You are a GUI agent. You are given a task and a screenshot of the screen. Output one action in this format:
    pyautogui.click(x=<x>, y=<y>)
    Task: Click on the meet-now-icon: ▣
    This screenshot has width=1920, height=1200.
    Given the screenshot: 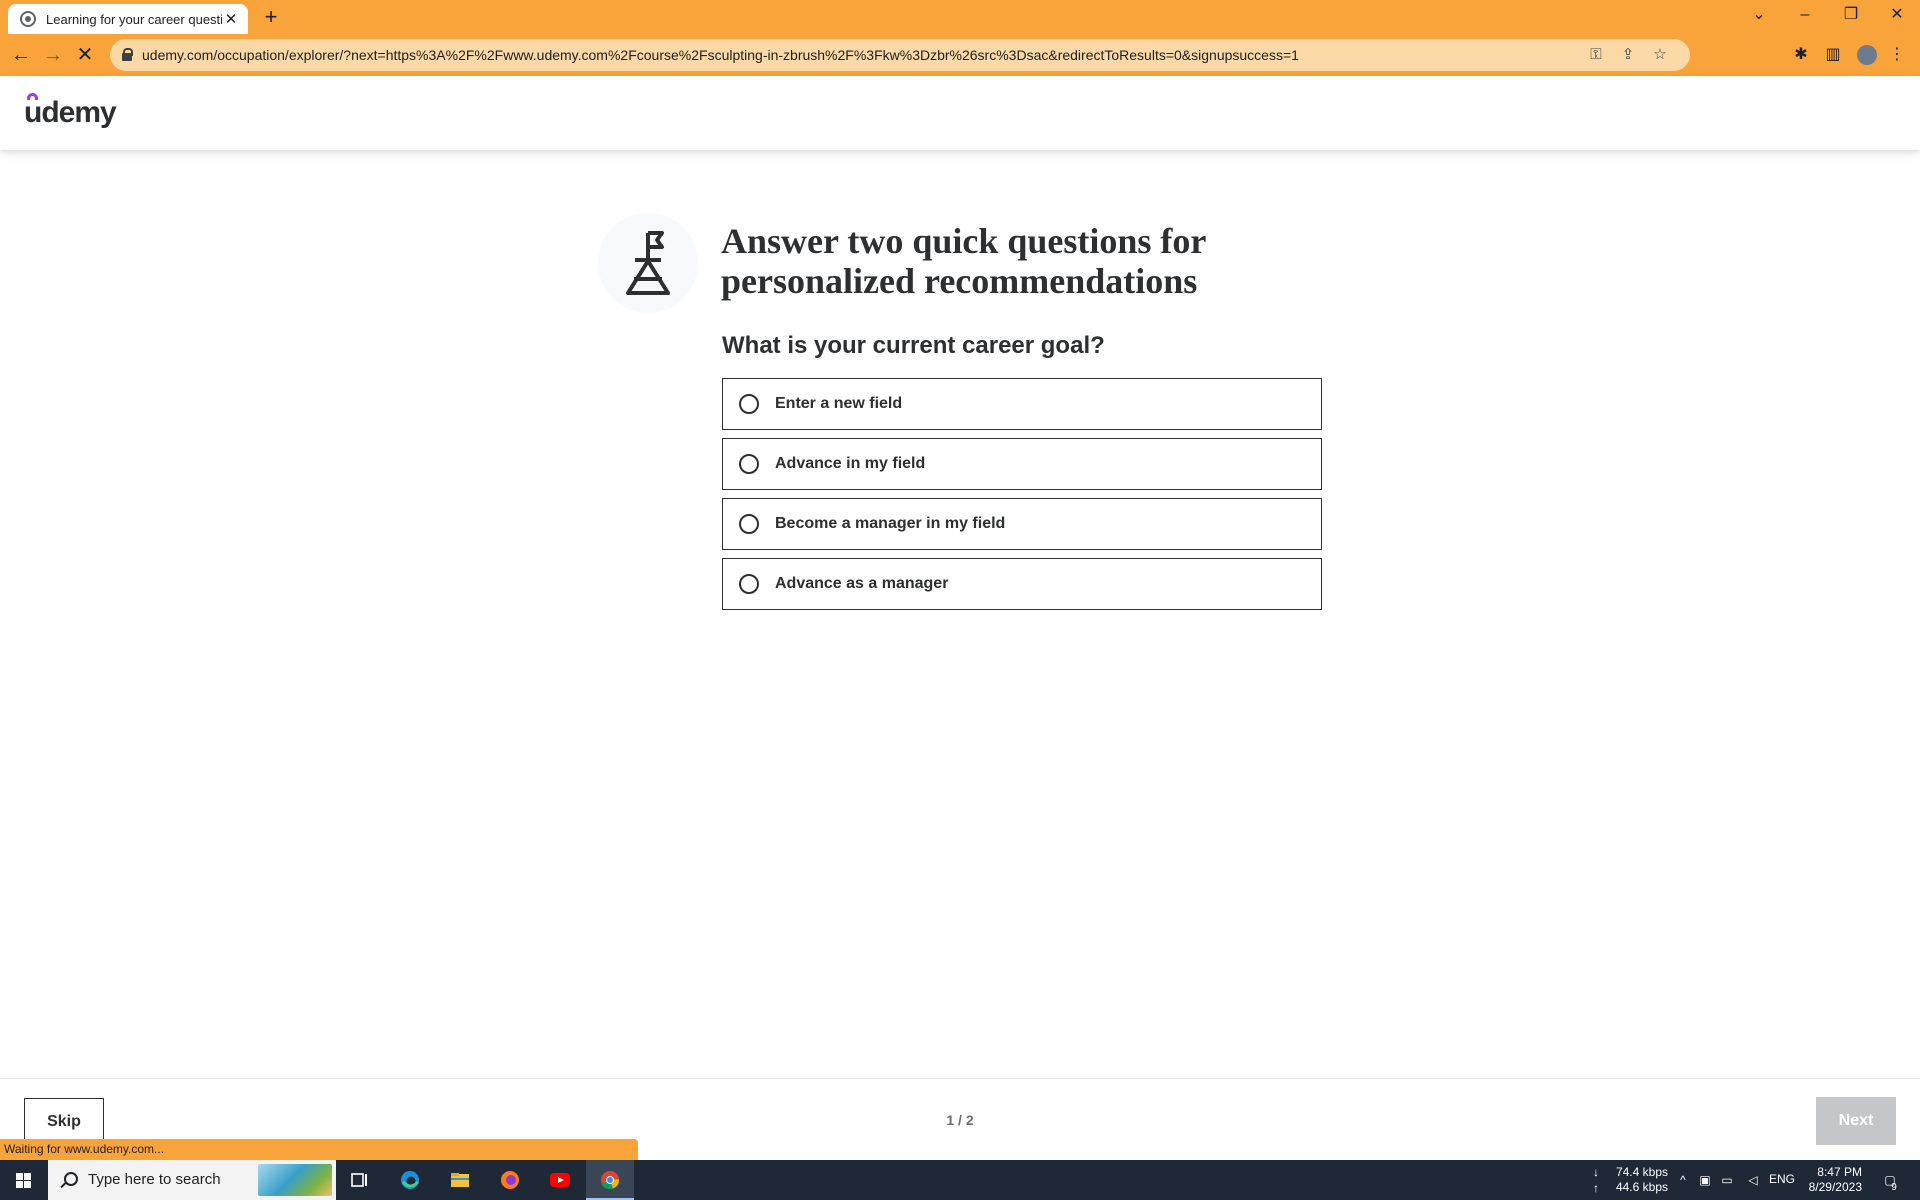 What is the action you would take?
    pyautogui.click(x=1705, y=1180)
    